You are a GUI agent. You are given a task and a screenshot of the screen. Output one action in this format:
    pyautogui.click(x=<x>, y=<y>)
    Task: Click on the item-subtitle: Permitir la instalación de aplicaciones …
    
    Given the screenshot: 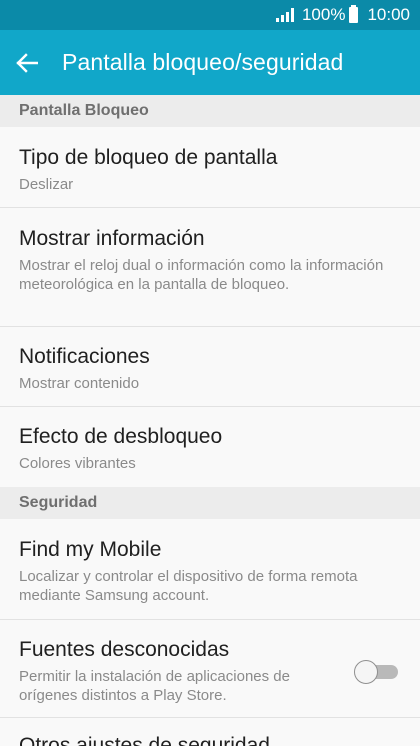 What is the action you would take?
    pyautogui.click(x=154, y=686)
    